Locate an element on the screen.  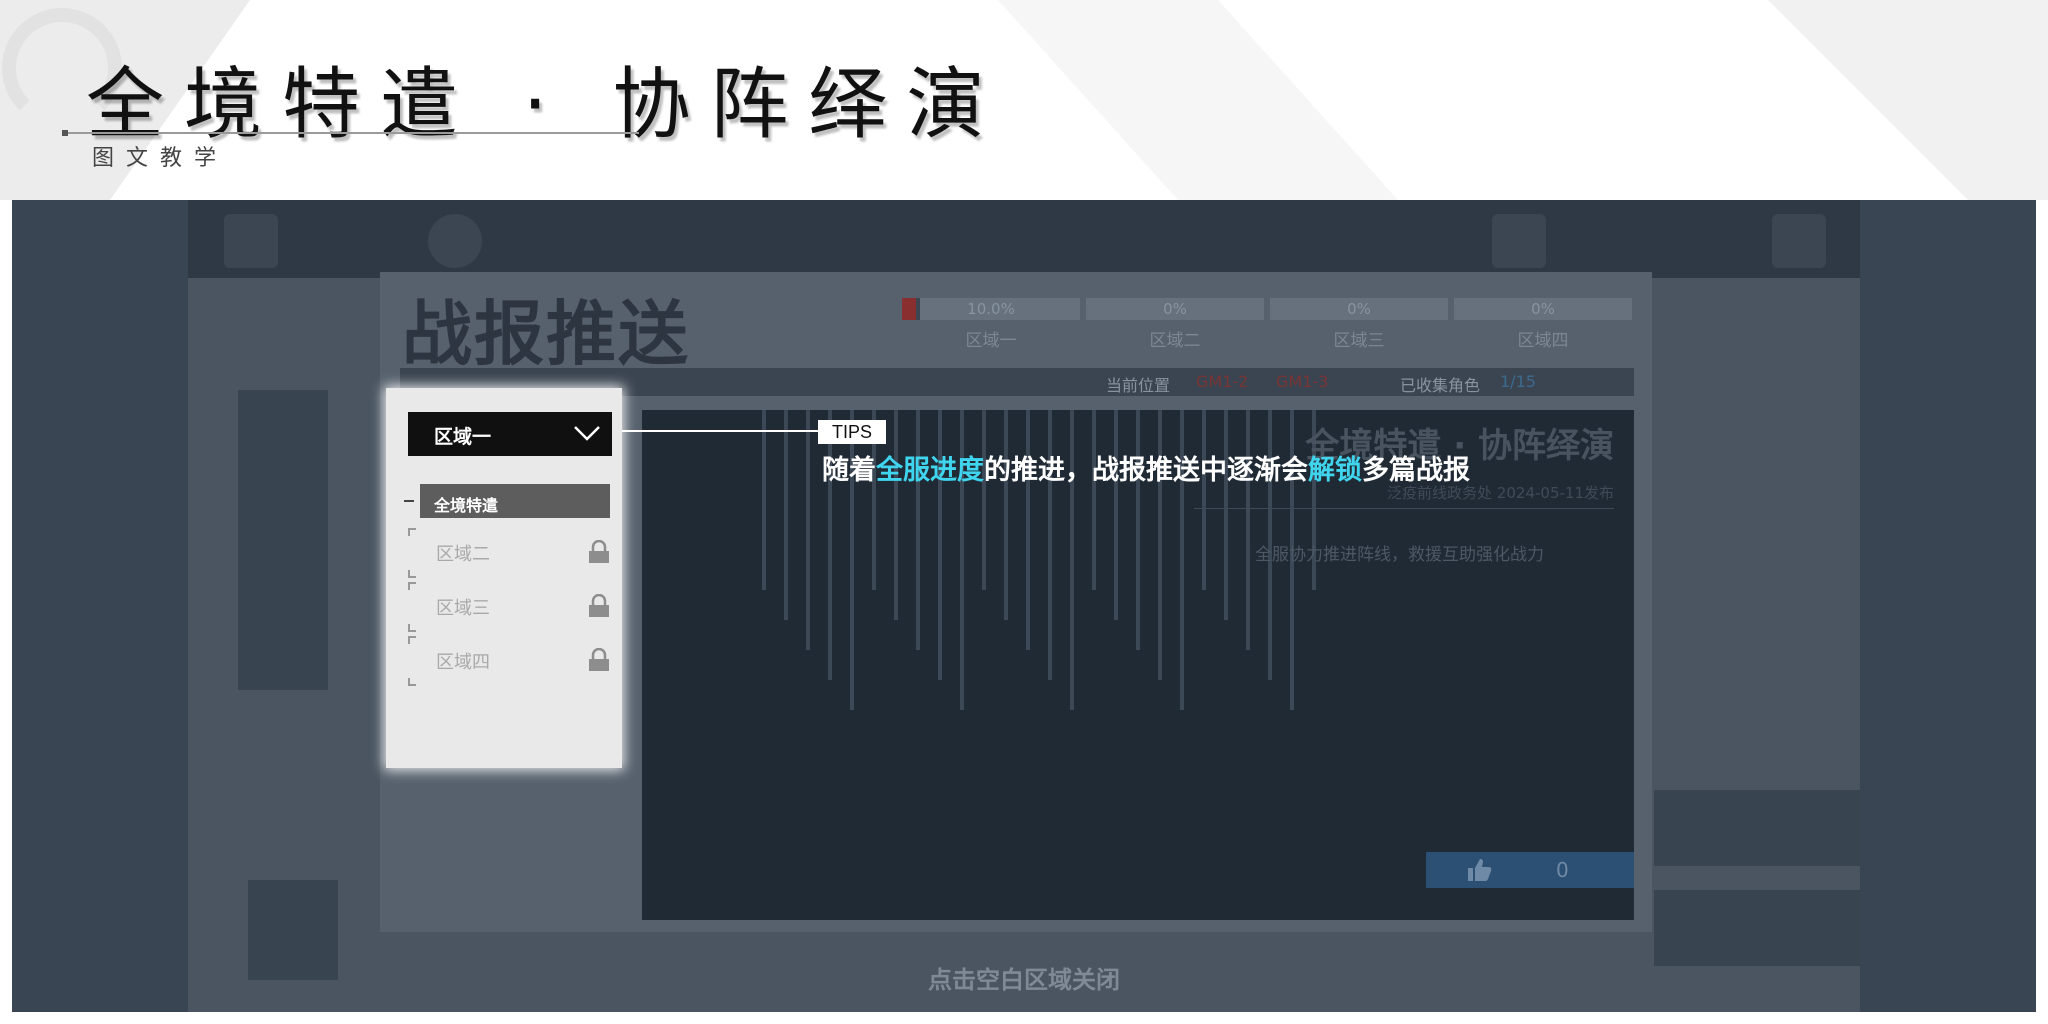
title-underline is located at coordinates (351, 133).